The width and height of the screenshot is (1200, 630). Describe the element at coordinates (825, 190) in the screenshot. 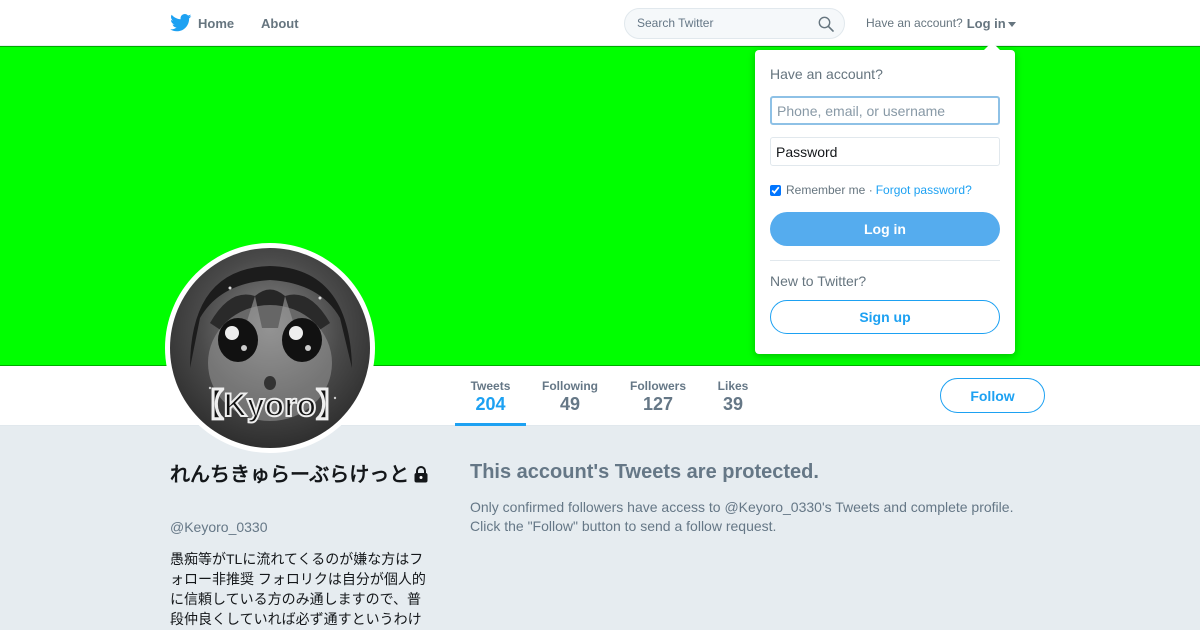

I see `remember-me-label: Remember me` at that location.